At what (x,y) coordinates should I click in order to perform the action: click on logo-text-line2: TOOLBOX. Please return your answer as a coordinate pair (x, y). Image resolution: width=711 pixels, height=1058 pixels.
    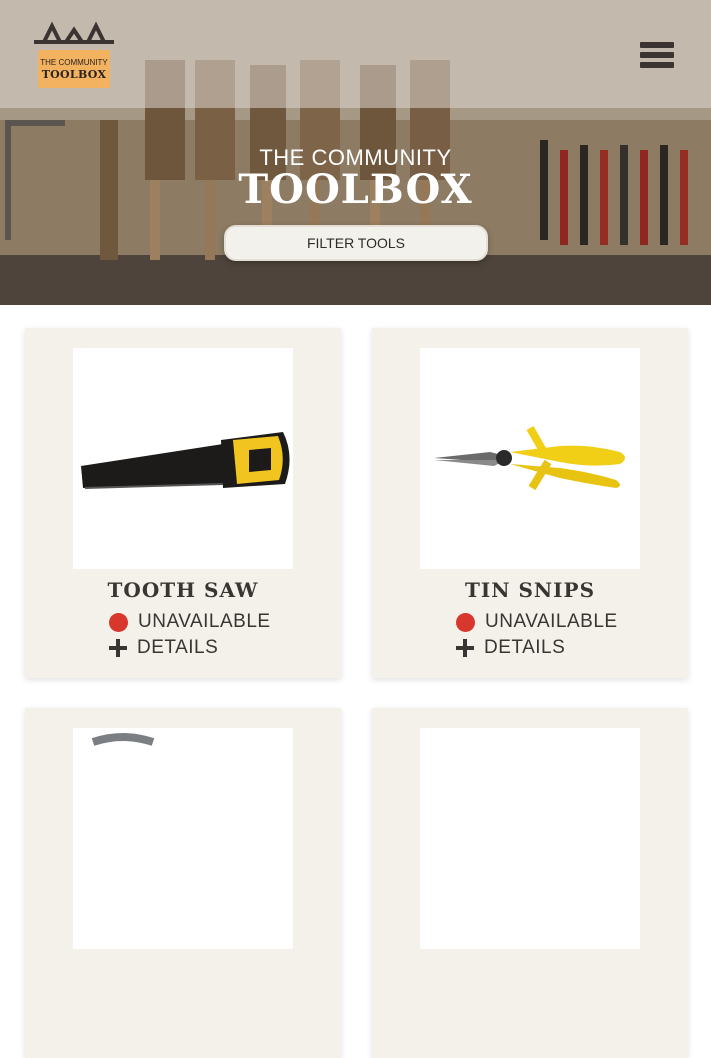
    Looking at the image, I should click on (74, 74).